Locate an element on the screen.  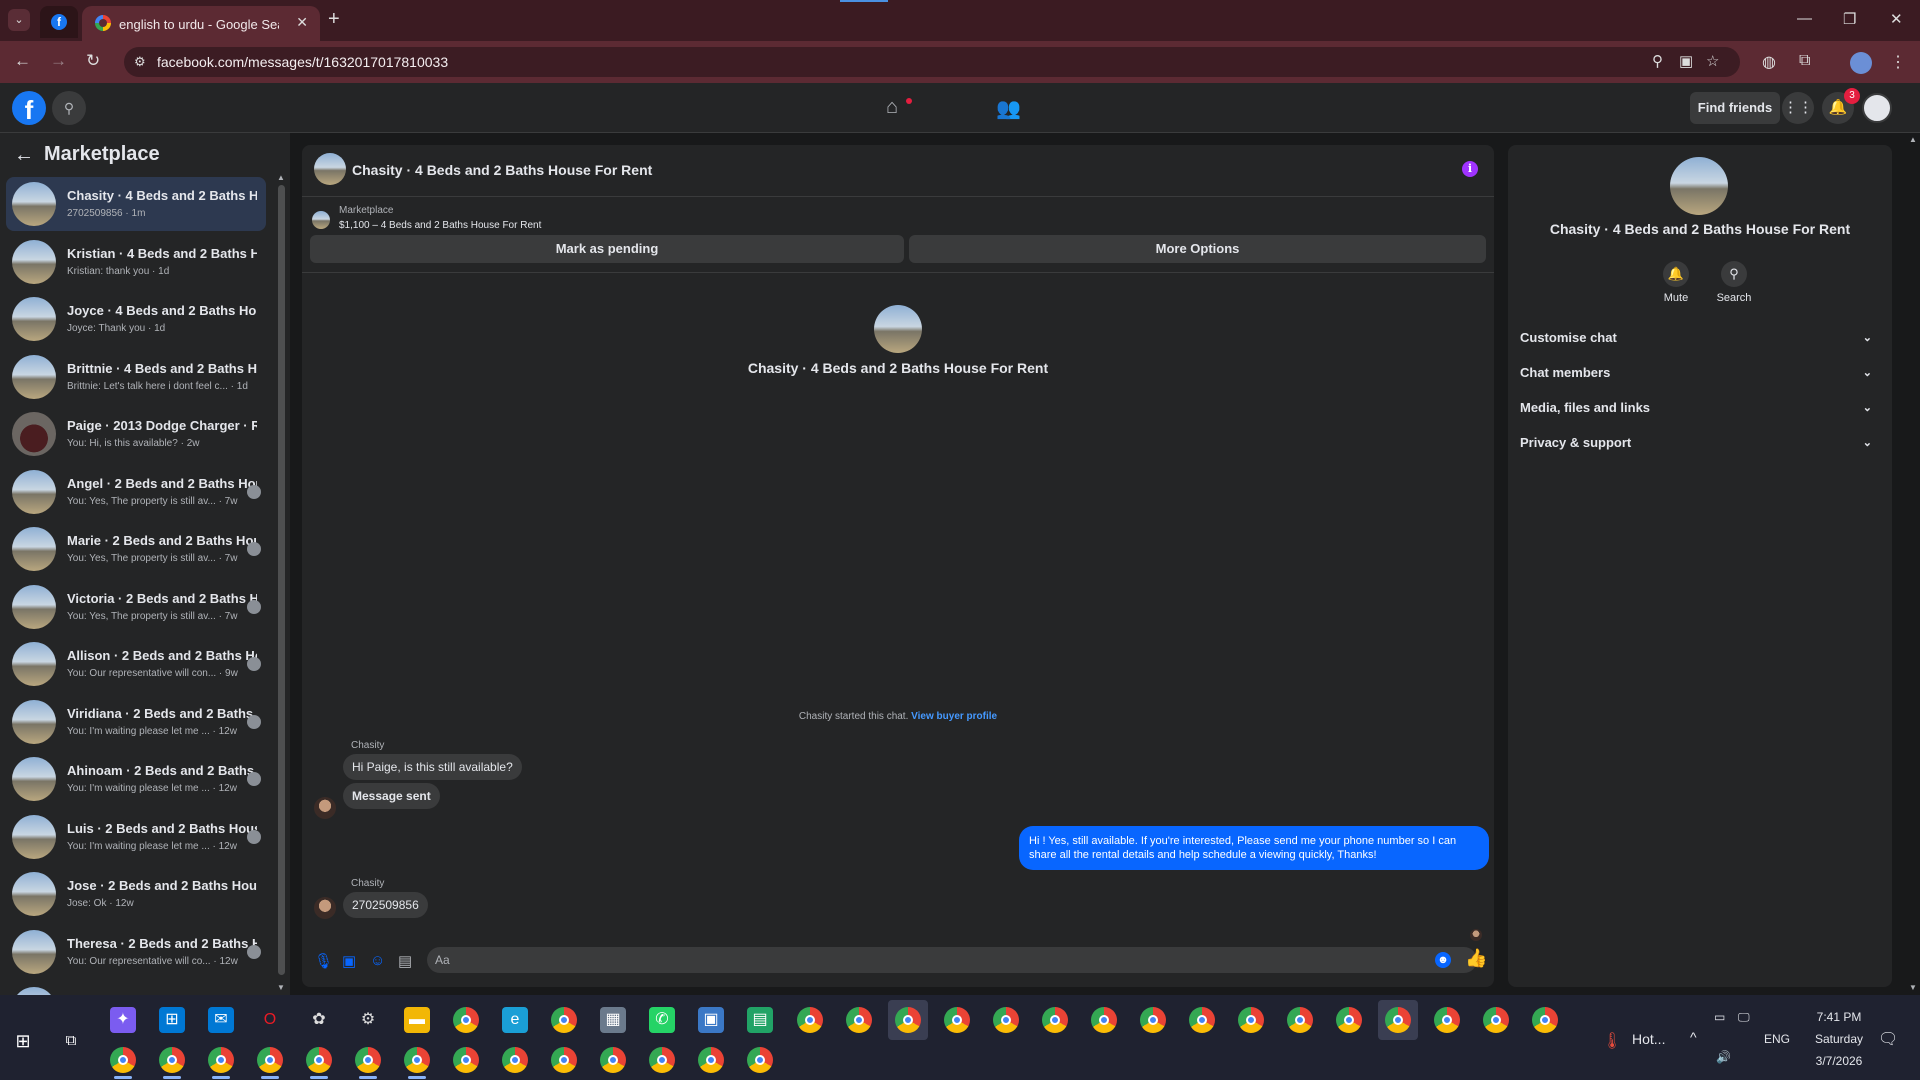
store-icon: ⊞ is located at coordinates (172, 1020).